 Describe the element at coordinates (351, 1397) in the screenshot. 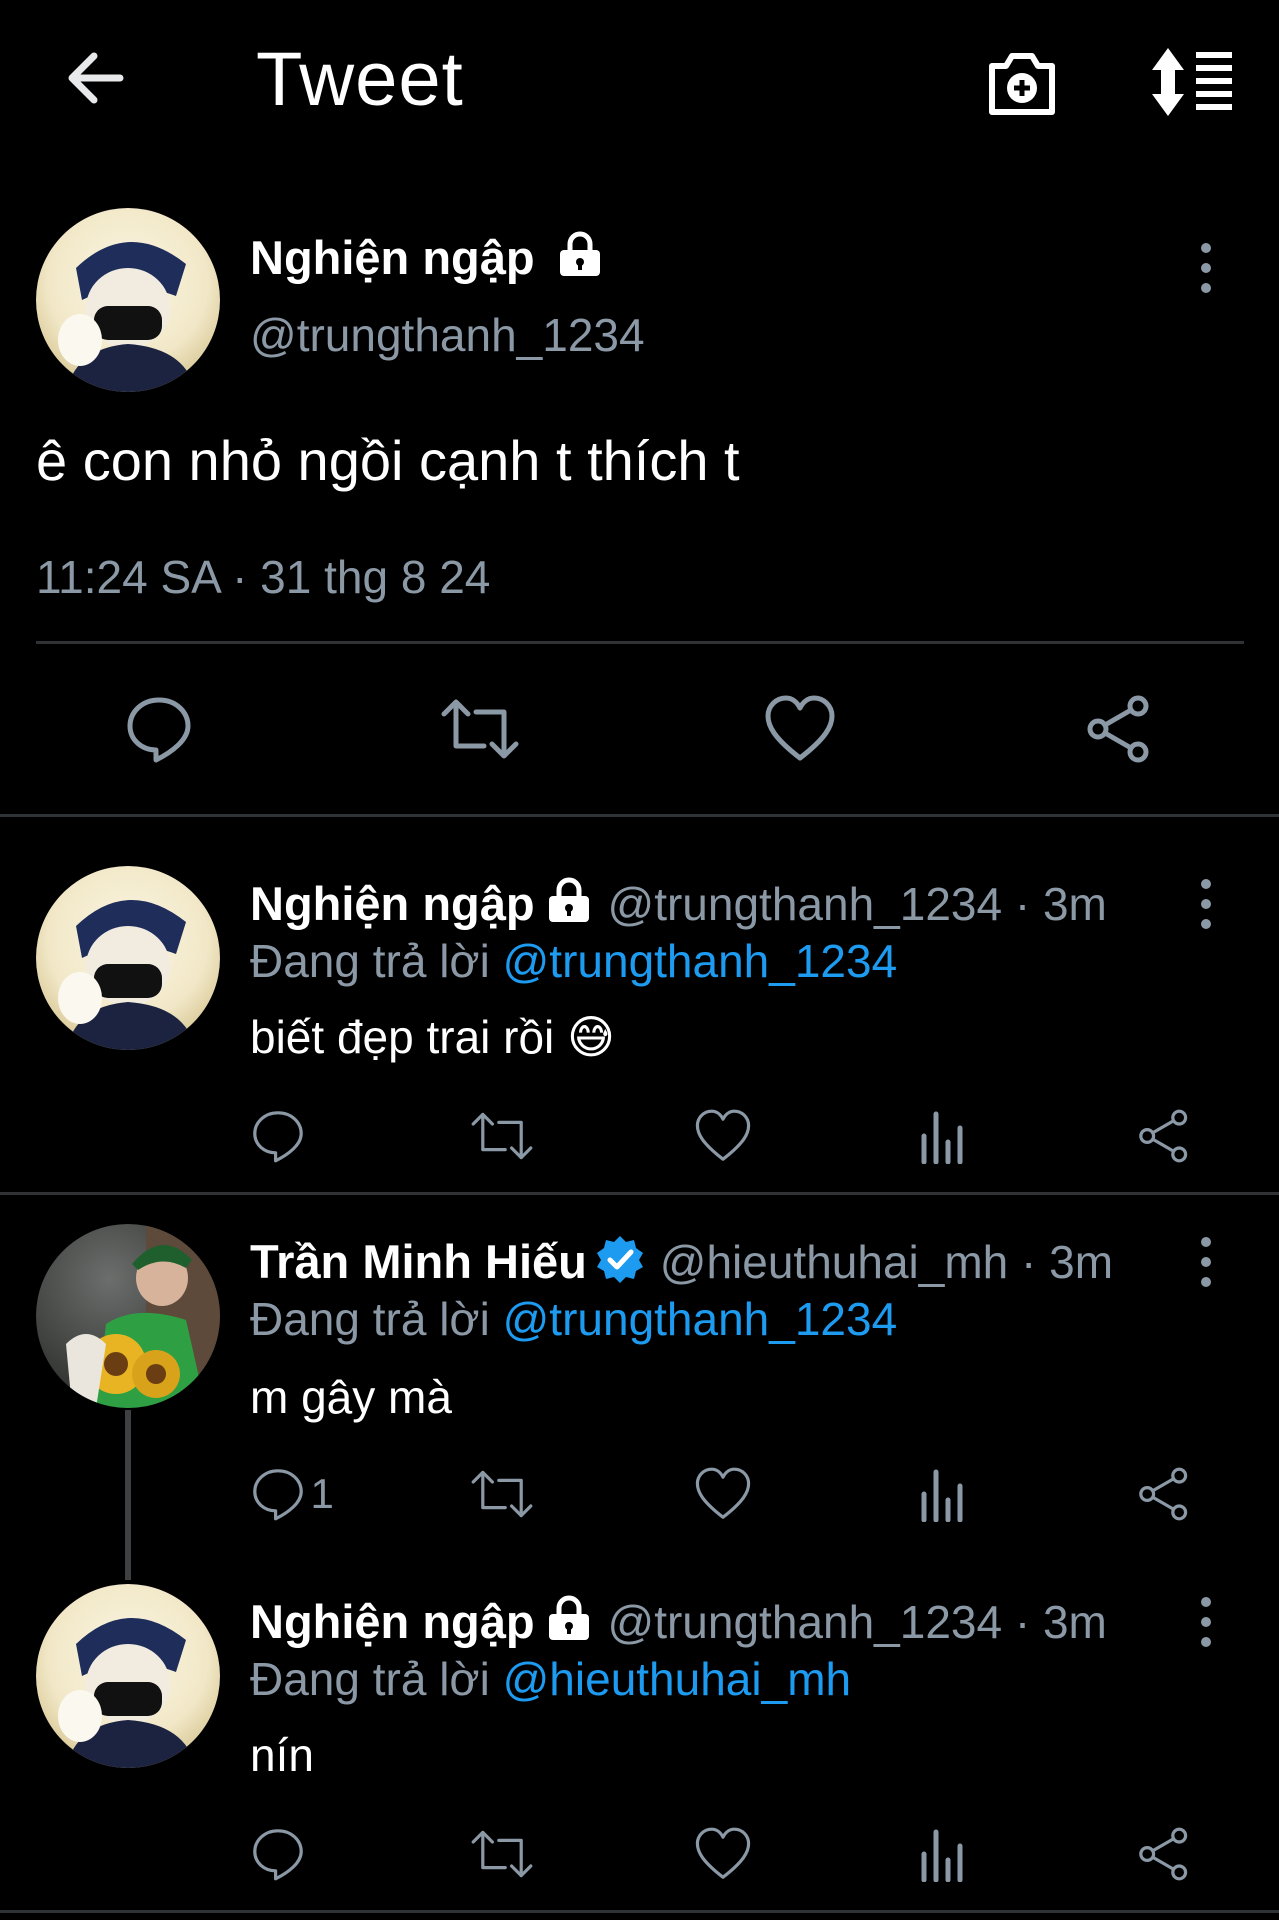

I see `reply-text: m gây mà` at that location.